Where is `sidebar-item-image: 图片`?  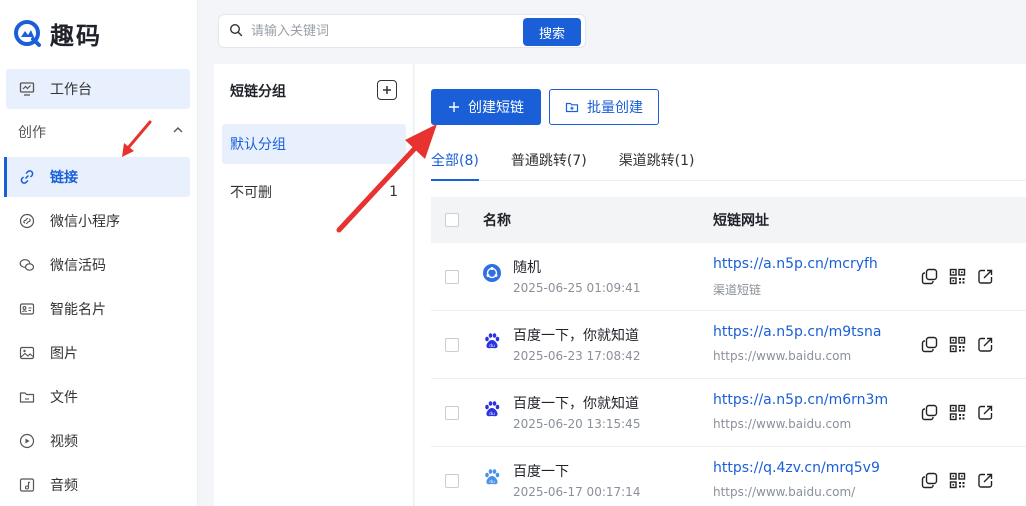
sidebar-item-image: 图片 is located at coordinates (98, 353).